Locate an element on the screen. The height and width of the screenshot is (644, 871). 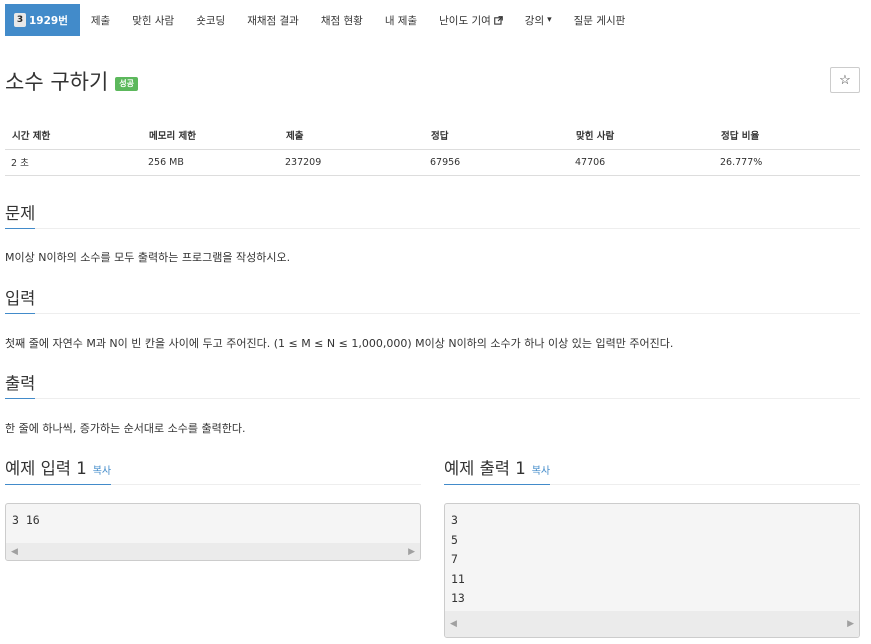
copy-sample-input-link: 복사 is located at coordinates (102, 471).